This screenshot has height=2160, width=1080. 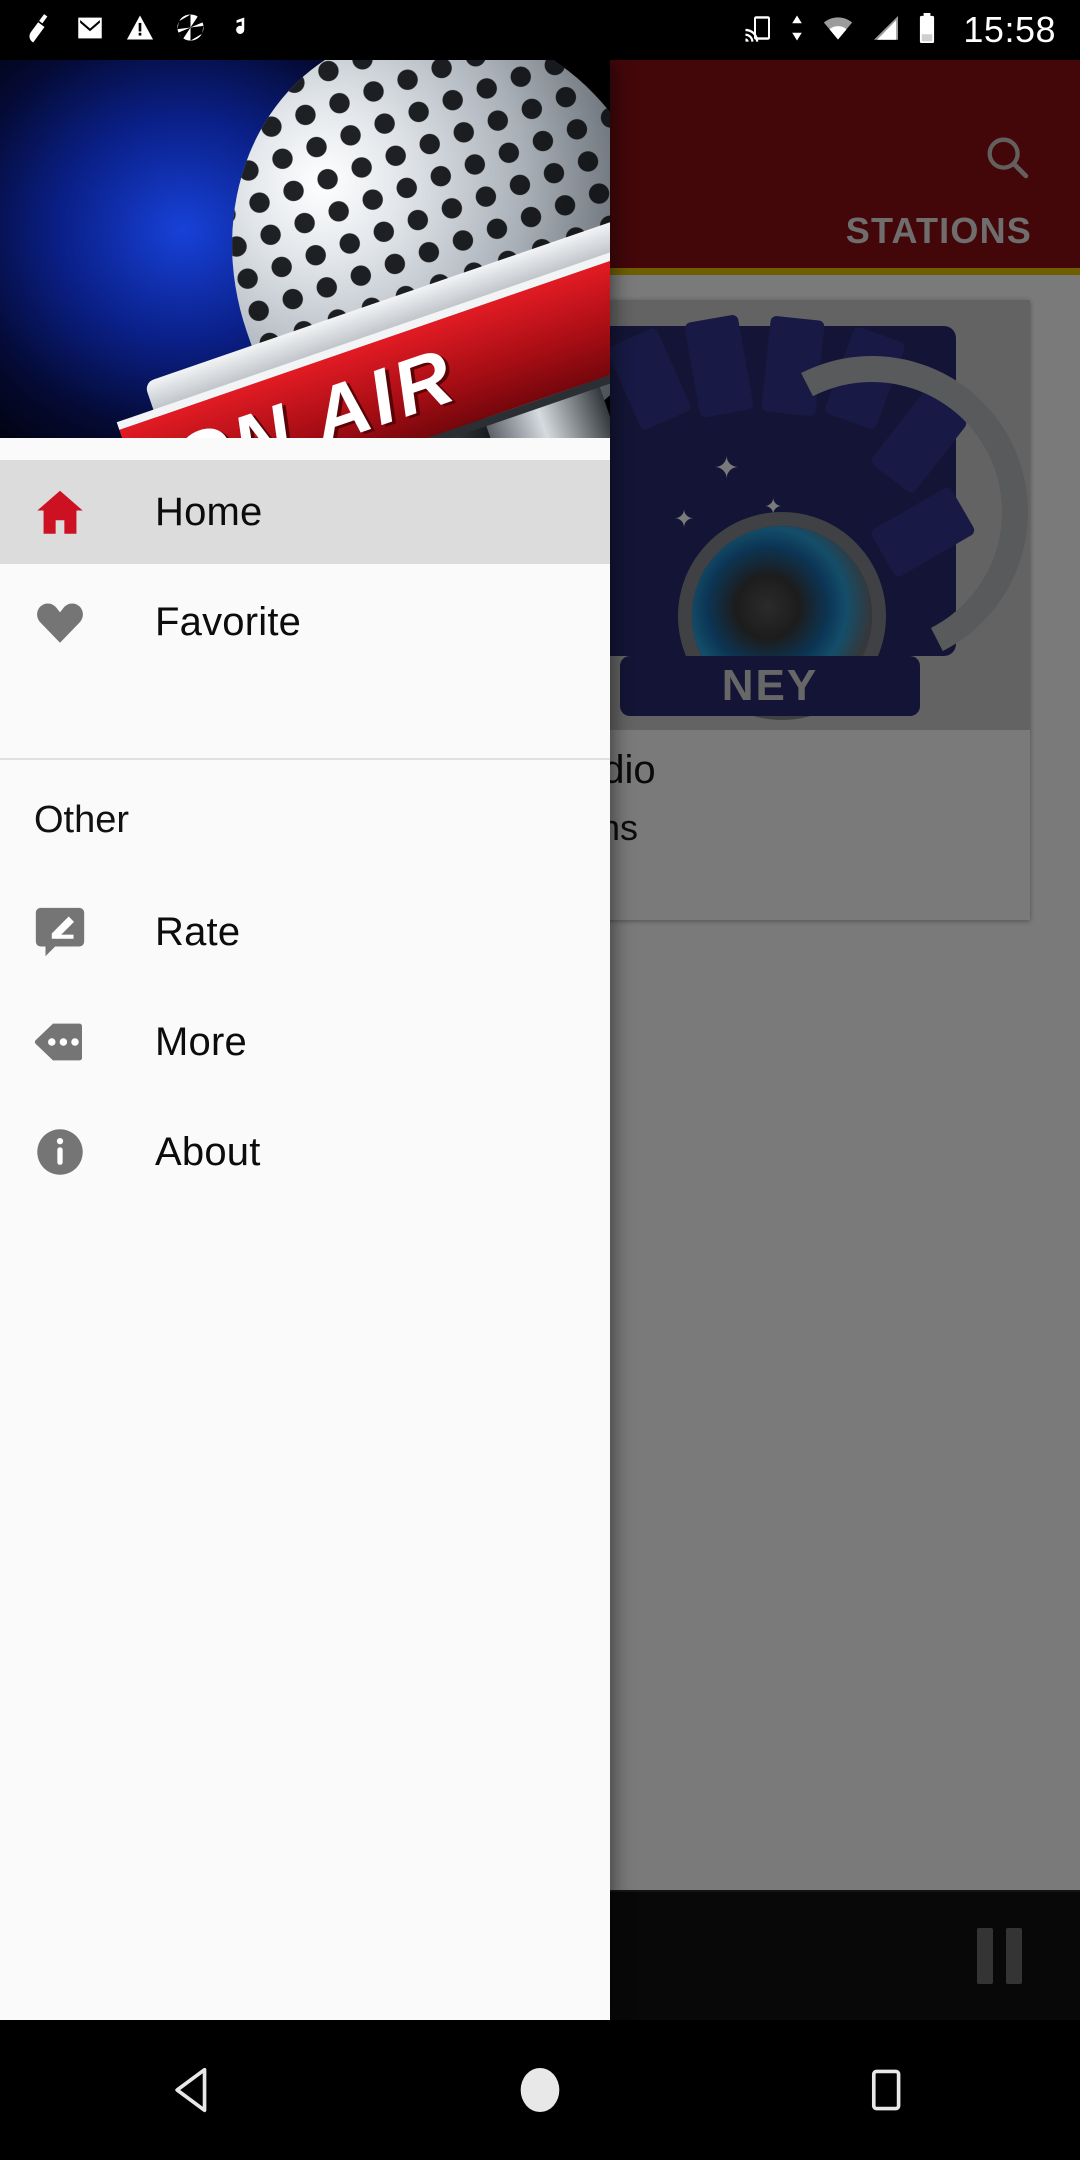 What do you see at coordinates (198, 931) in the screenshot?
I see `sidebar-item-label: Rate` at bounding box center [198, 931].